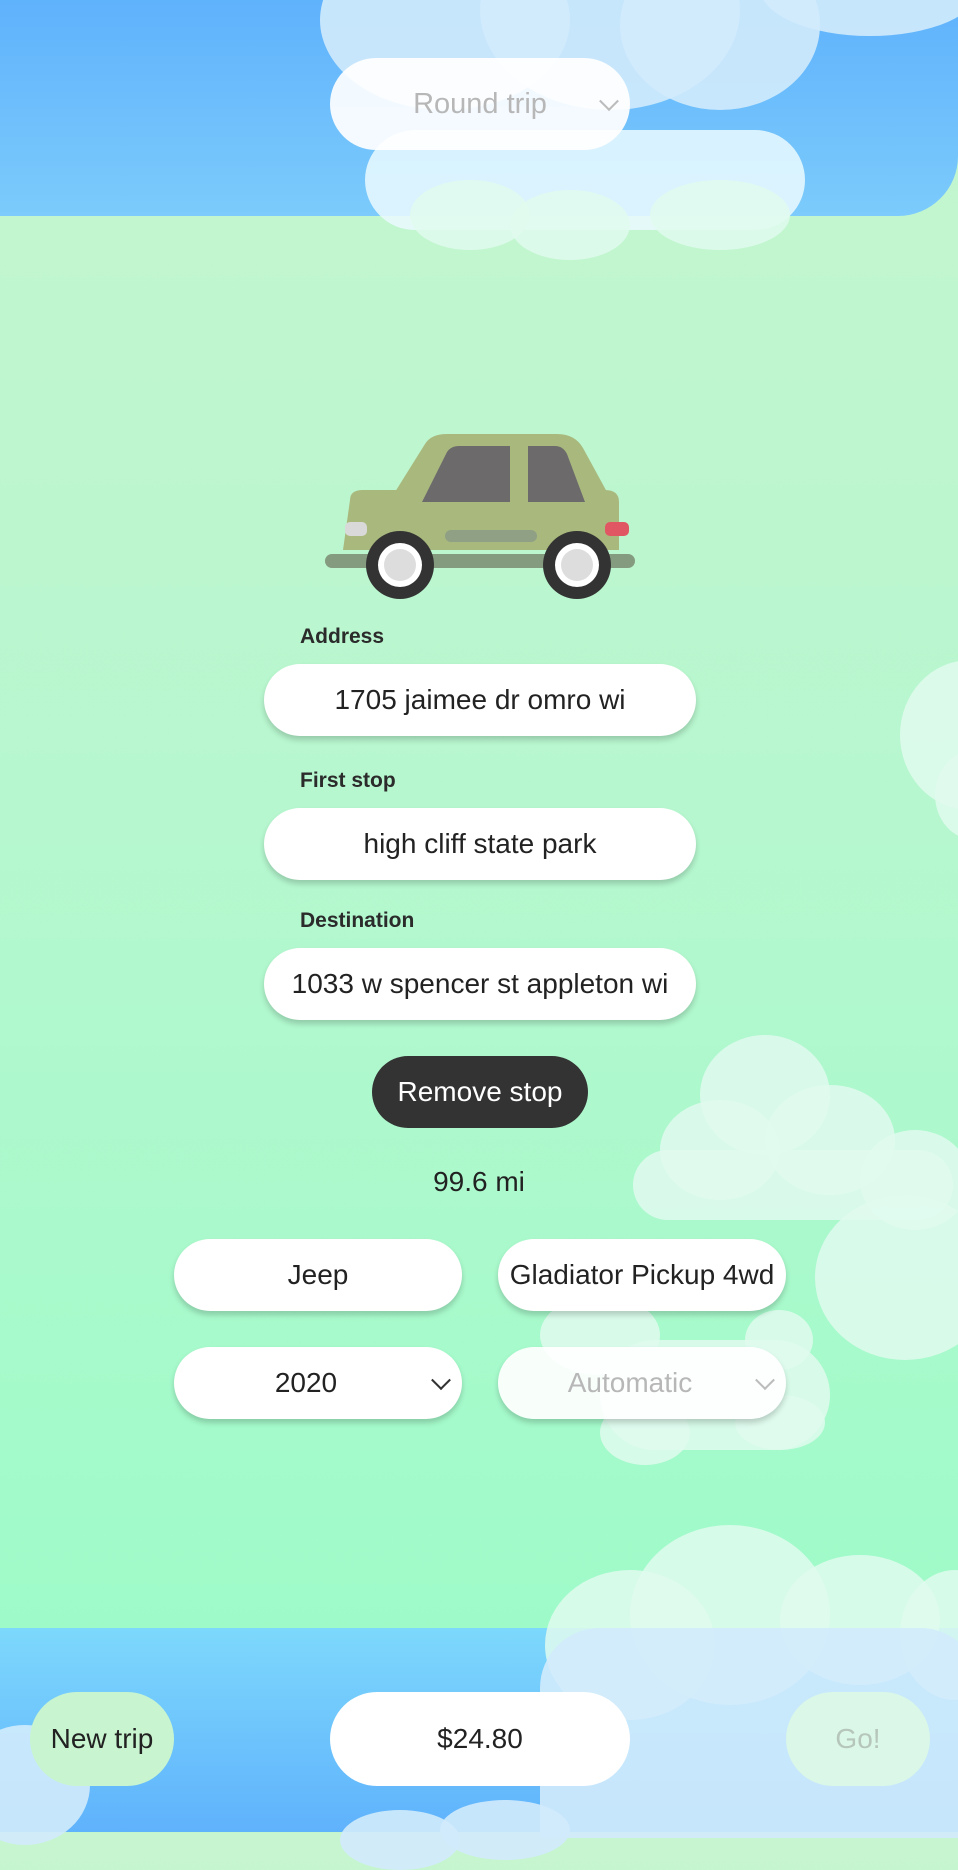 The width and height of the screenshot is (958, 1870). What do you see at coordinates (480, 844) in the screenshot?
I see `first-stop-input: high cliff state park` at bounding box center [480, 844].